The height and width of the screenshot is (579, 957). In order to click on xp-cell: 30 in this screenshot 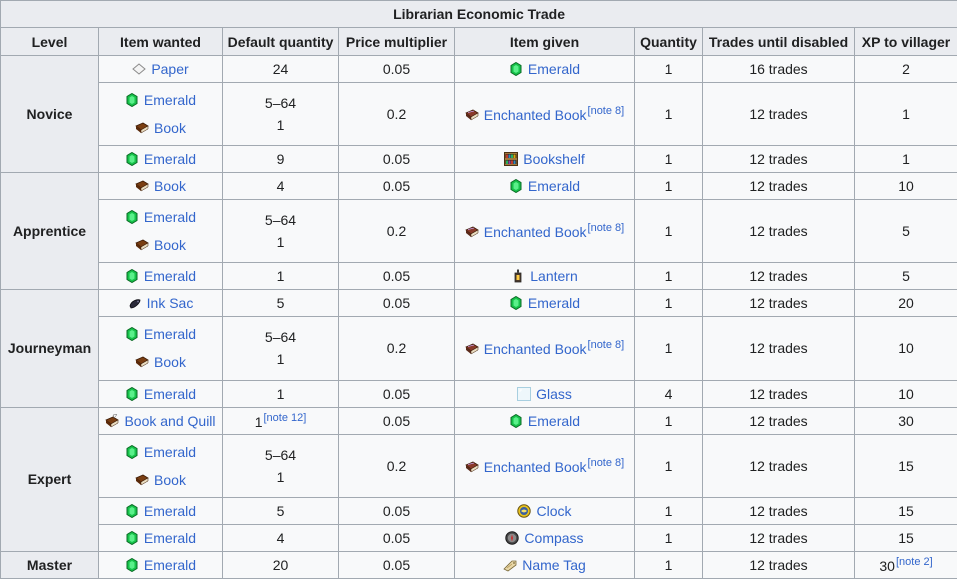, I will do `click(905, 420)`.